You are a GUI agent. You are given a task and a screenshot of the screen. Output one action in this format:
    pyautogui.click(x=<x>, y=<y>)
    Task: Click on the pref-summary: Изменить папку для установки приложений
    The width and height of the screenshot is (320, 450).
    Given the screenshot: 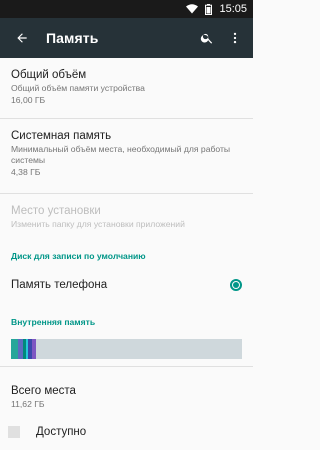 What is the action you would take?
    pyautogui.click(x=98, y=224)
    